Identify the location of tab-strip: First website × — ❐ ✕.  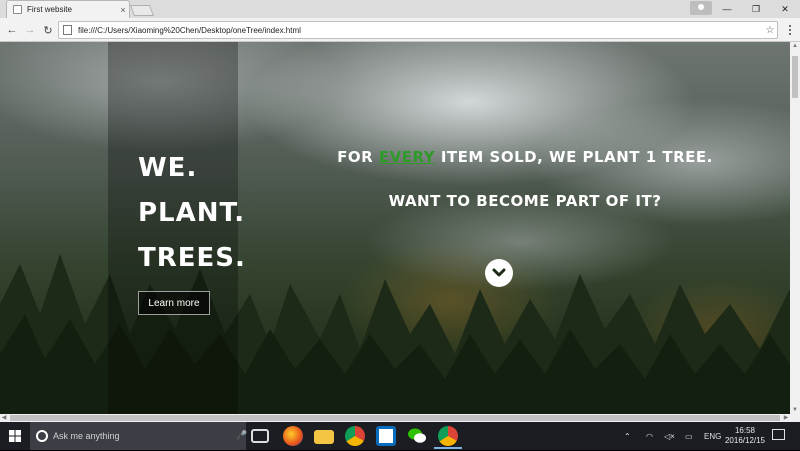
(400, 9).